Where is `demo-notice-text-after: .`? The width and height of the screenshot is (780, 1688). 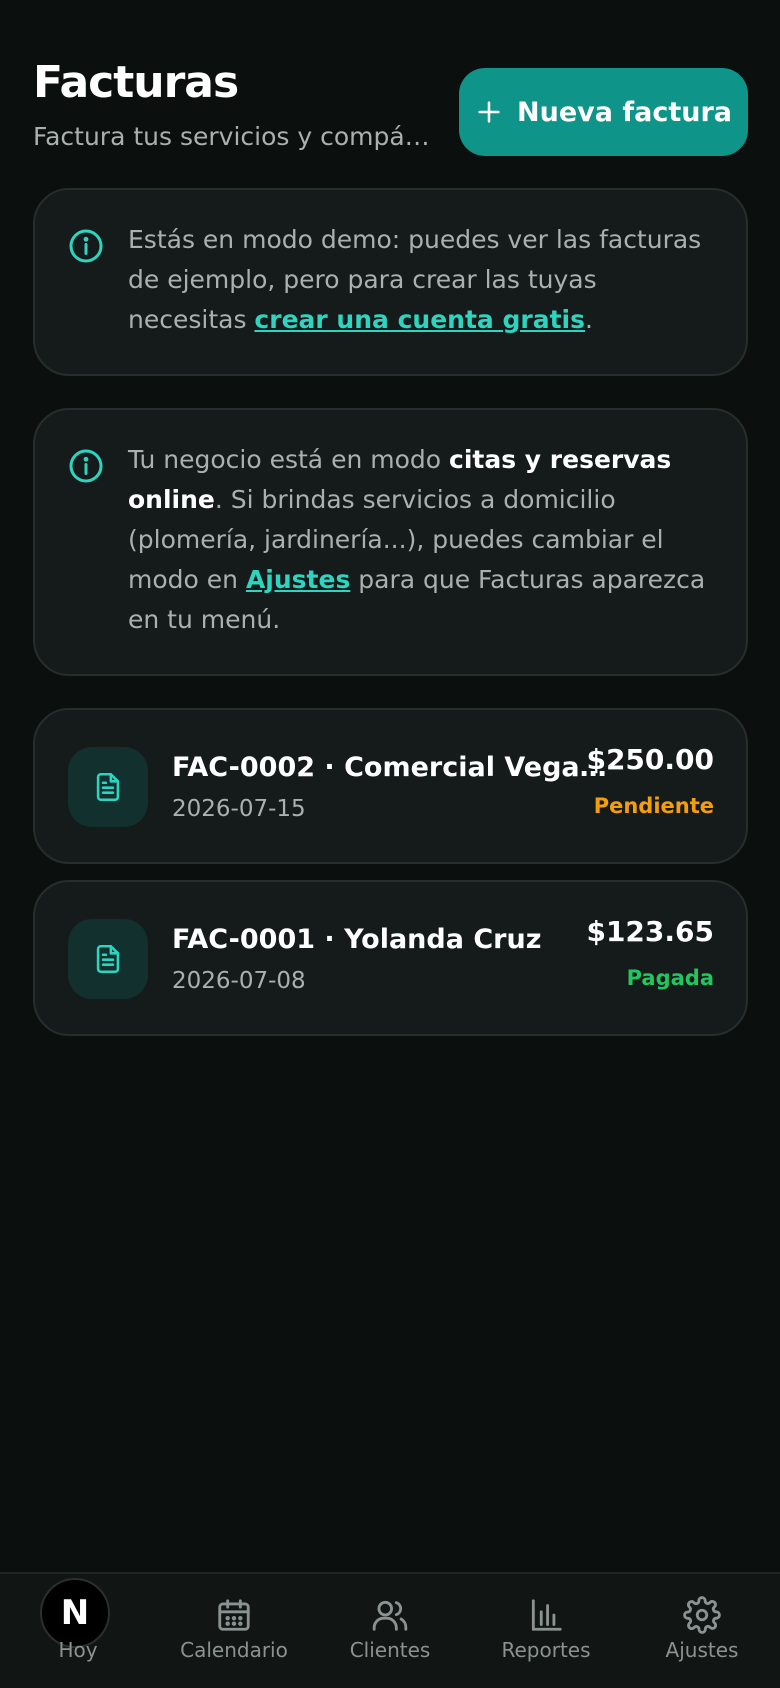
demo-notice-text-after: . is located at coordinates (589, 319).